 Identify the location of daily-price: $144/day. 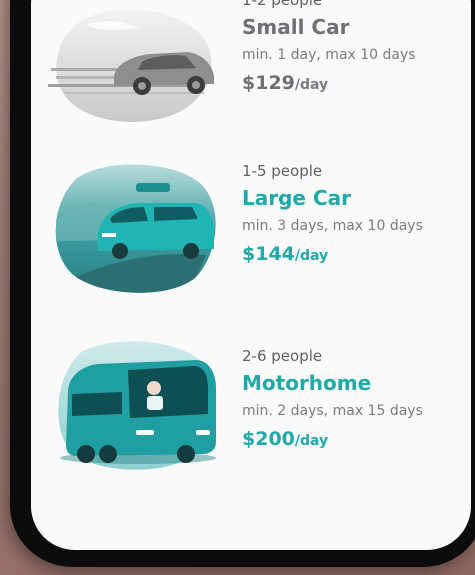
(354, 254).